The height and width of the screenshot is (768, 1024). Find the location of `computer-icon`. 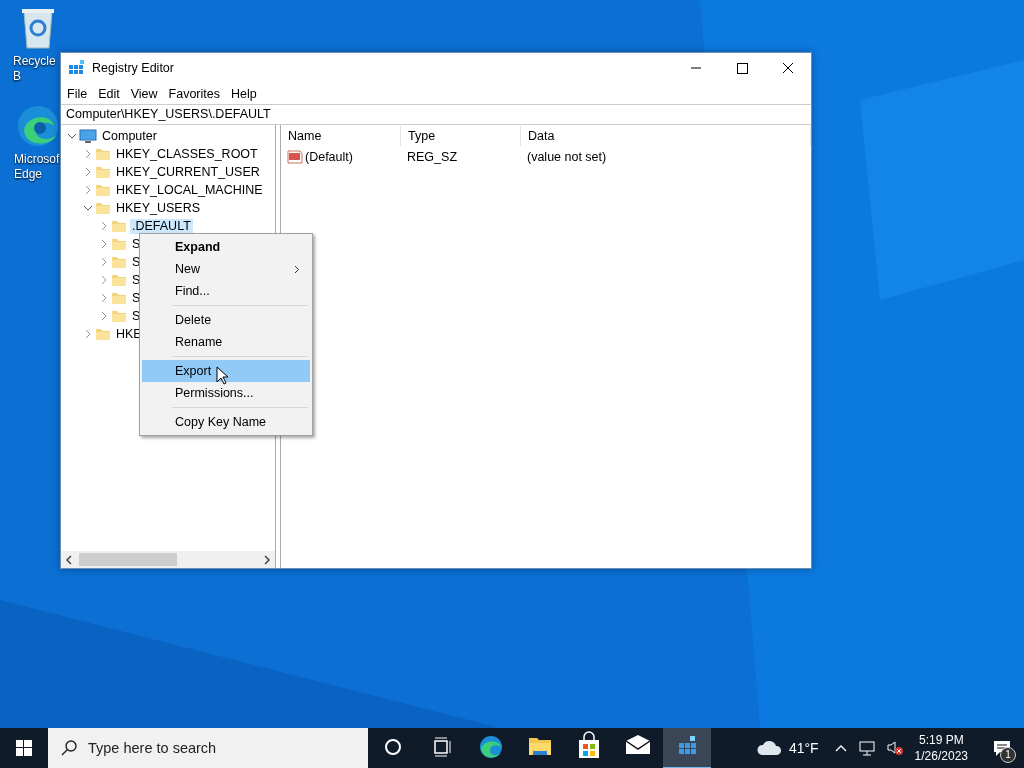

computer-icon is located at coordinates (88, 136).